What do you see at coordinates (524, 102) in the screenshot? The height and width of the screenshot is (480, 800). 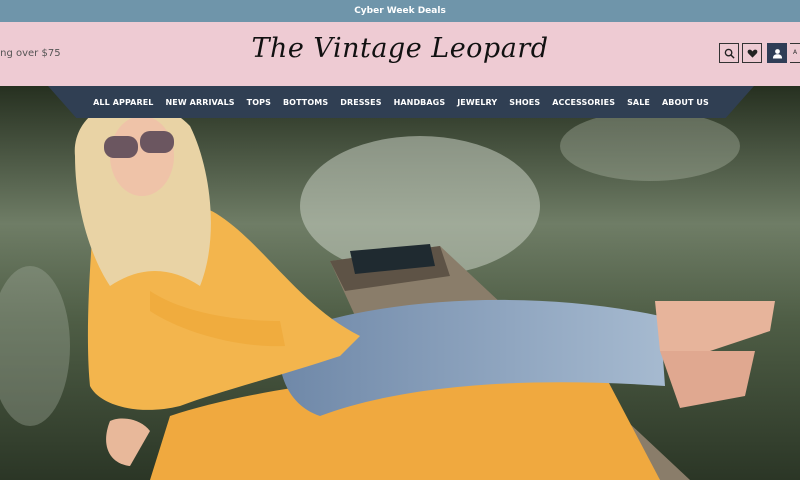 I see `nav-item-shoes: SHOES` at bounding box center [524, 102].